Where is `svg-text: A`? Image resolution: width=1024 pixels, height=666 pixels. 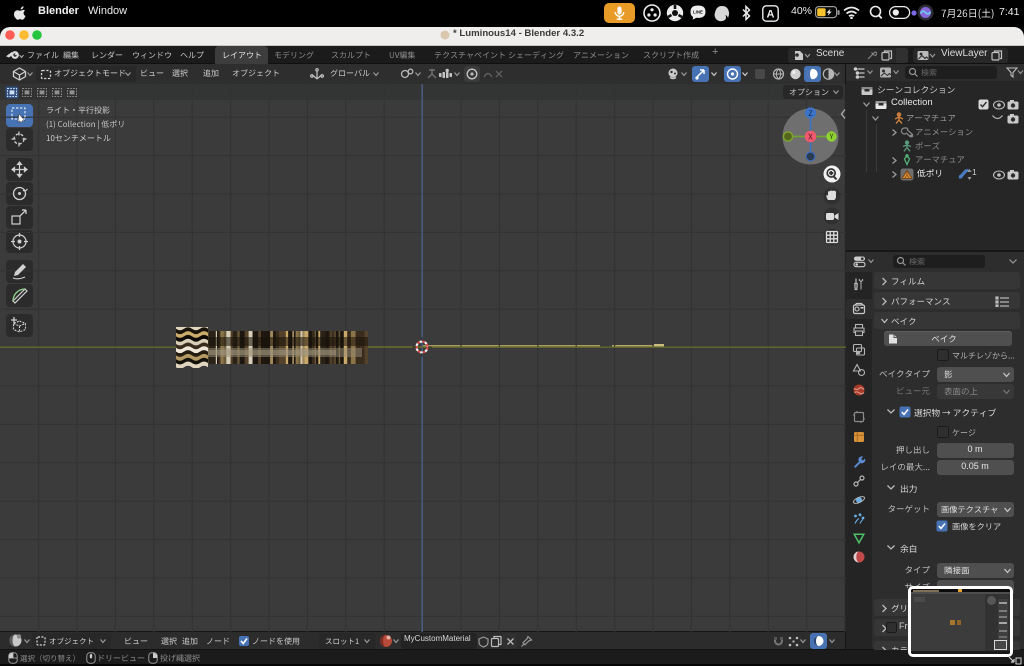 svg-text: A is located at coordinates (771, 15).